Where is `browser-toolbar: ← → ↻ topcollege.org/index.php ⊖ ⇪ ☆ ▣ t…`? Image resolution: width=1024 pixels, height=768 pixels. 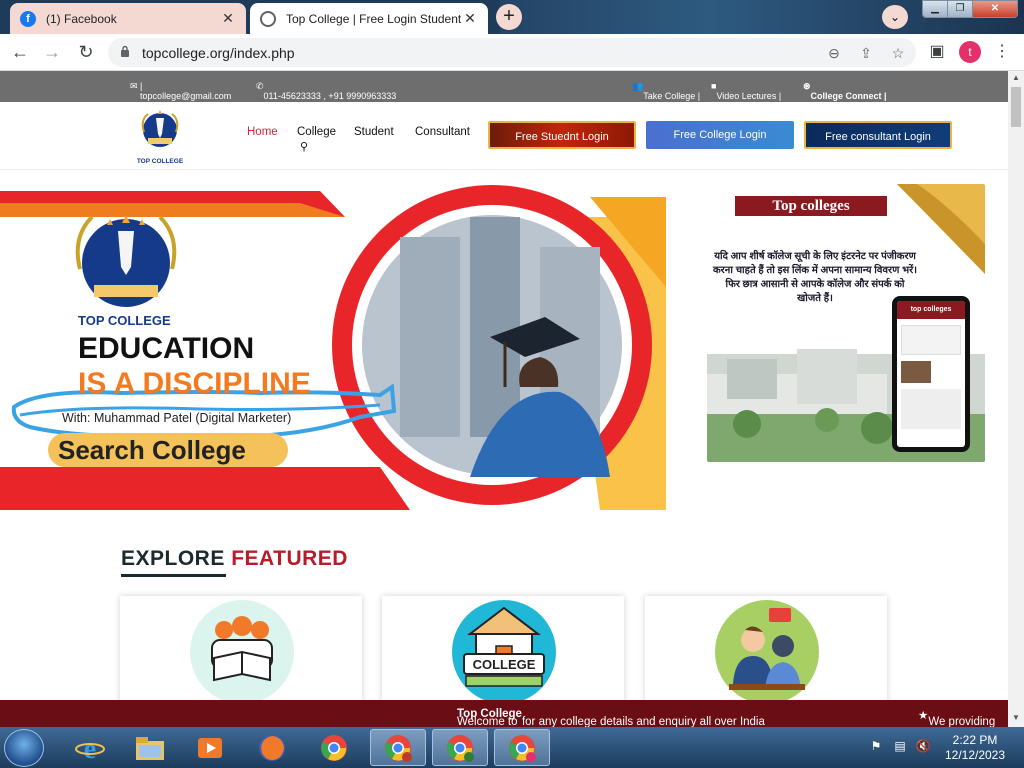
browser-toolbar: ← → ↻ topcollege.org/index.php ⊖ ⇪ ☆ ▣ t… is located at coordinates (512, 52).